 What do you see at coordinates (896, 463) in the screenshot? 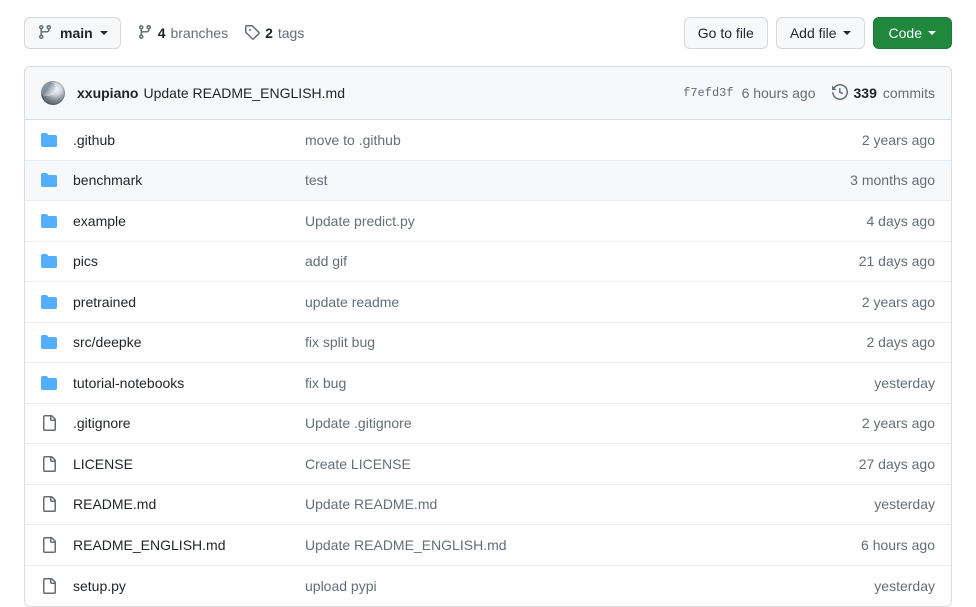
I see `row-relative-time: 27 days ago` at bounding box center [896, 463].